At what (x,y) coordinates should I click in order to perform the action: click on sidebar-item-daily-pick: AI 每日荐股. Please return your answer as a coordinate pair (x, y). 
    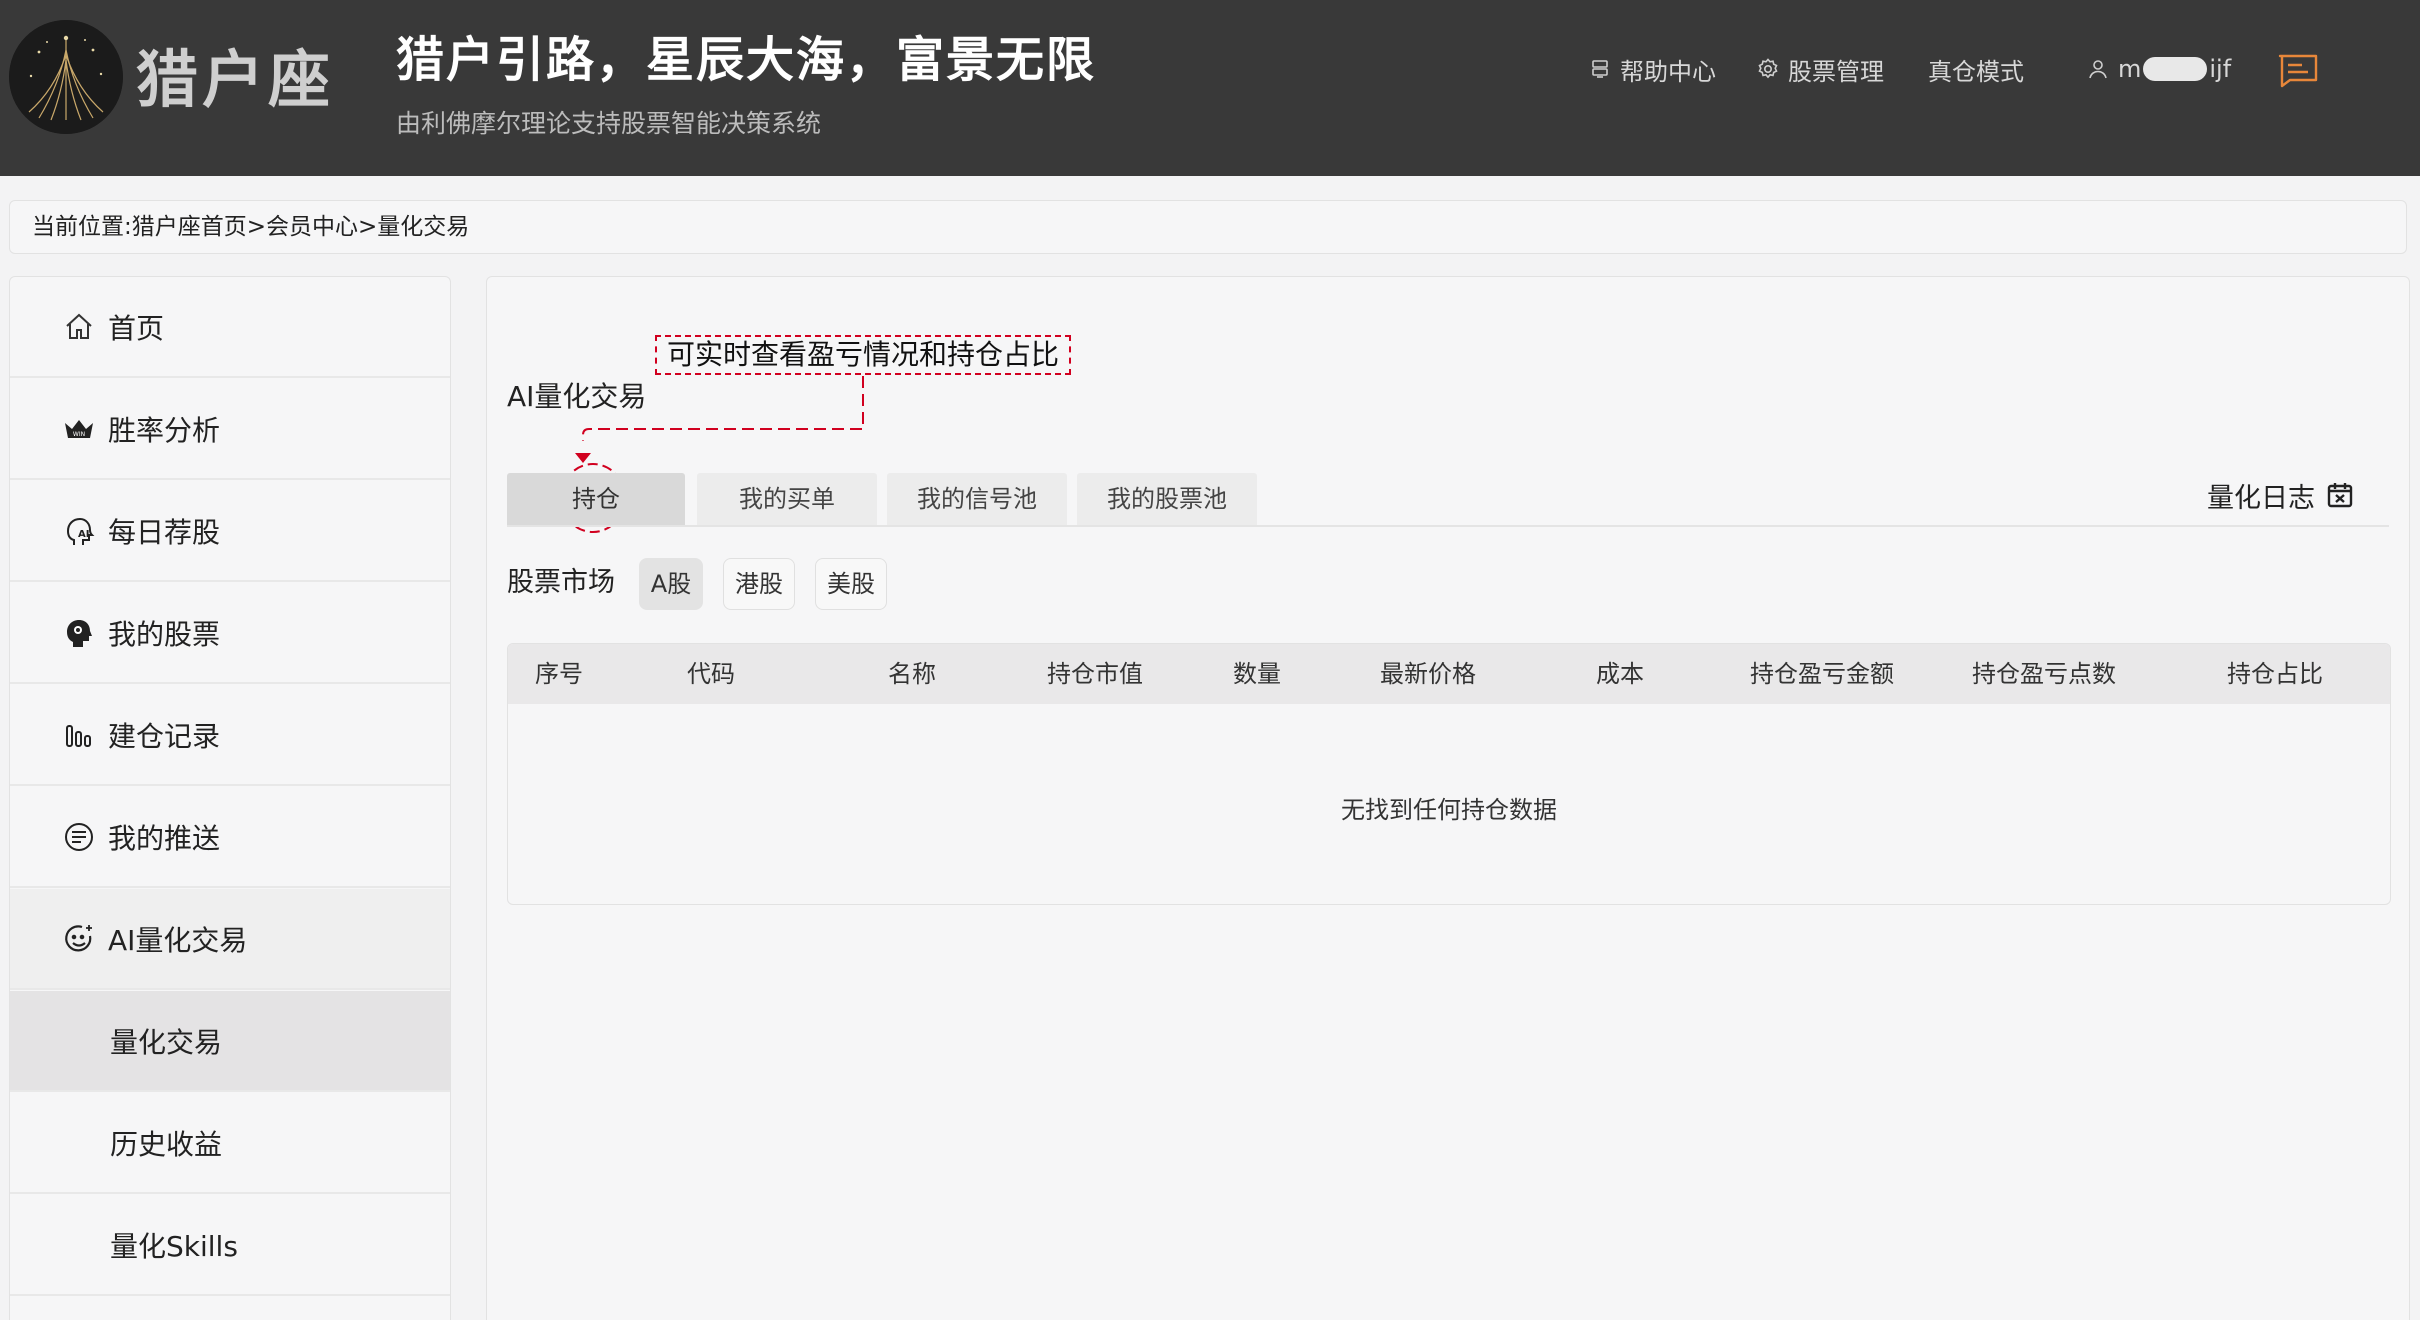
    Looking at the image, I should click on (230, 531).